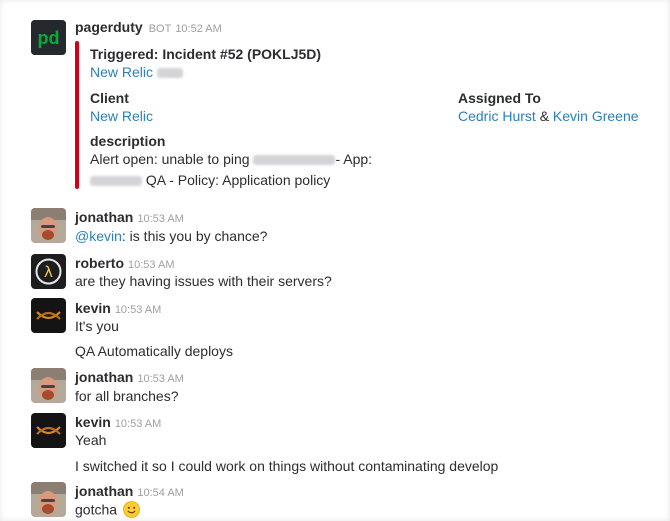  What do you see at coordinates (109, 27) in the screenshot?
I see `sender-name-text: pagerduty` at bounding box center [109, 27].